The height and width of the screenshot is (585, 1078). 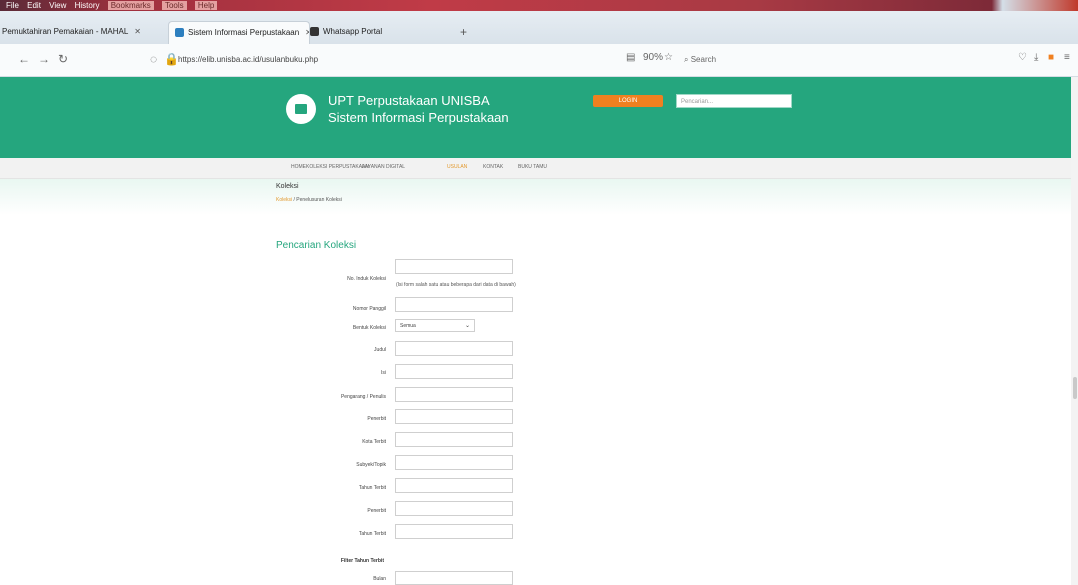 What do you see at coordinates (1051, 57) in the screenshot?
I see `extension-icon: ■` at bounding box center [1051, 57].